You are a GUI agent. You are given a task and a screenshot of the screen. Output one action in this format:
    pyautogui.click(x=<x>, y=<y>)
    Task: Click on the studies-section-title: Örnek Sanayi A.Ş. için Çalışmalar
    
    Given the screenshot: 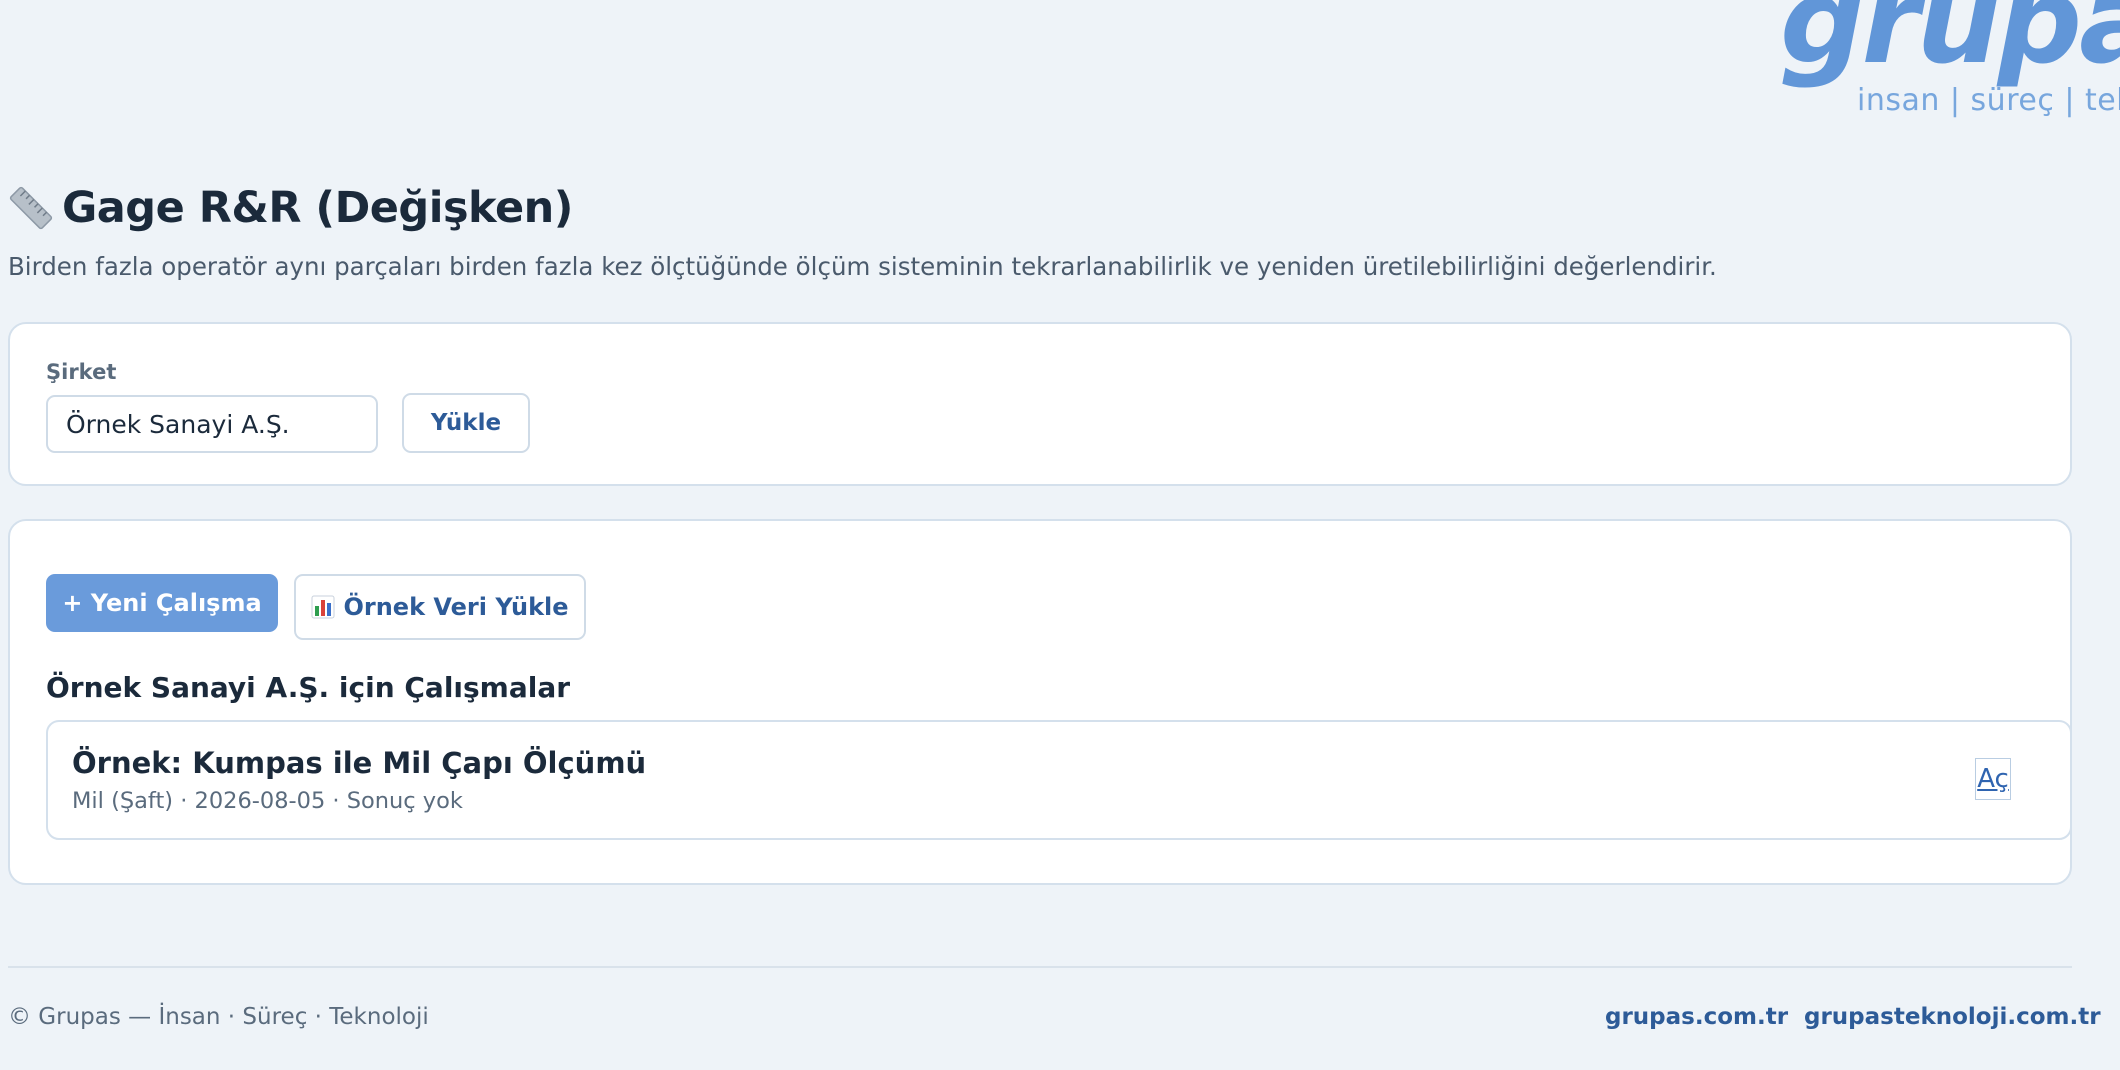 What is the action you would take?
    pyautogui.click(x=308, y=687)
    